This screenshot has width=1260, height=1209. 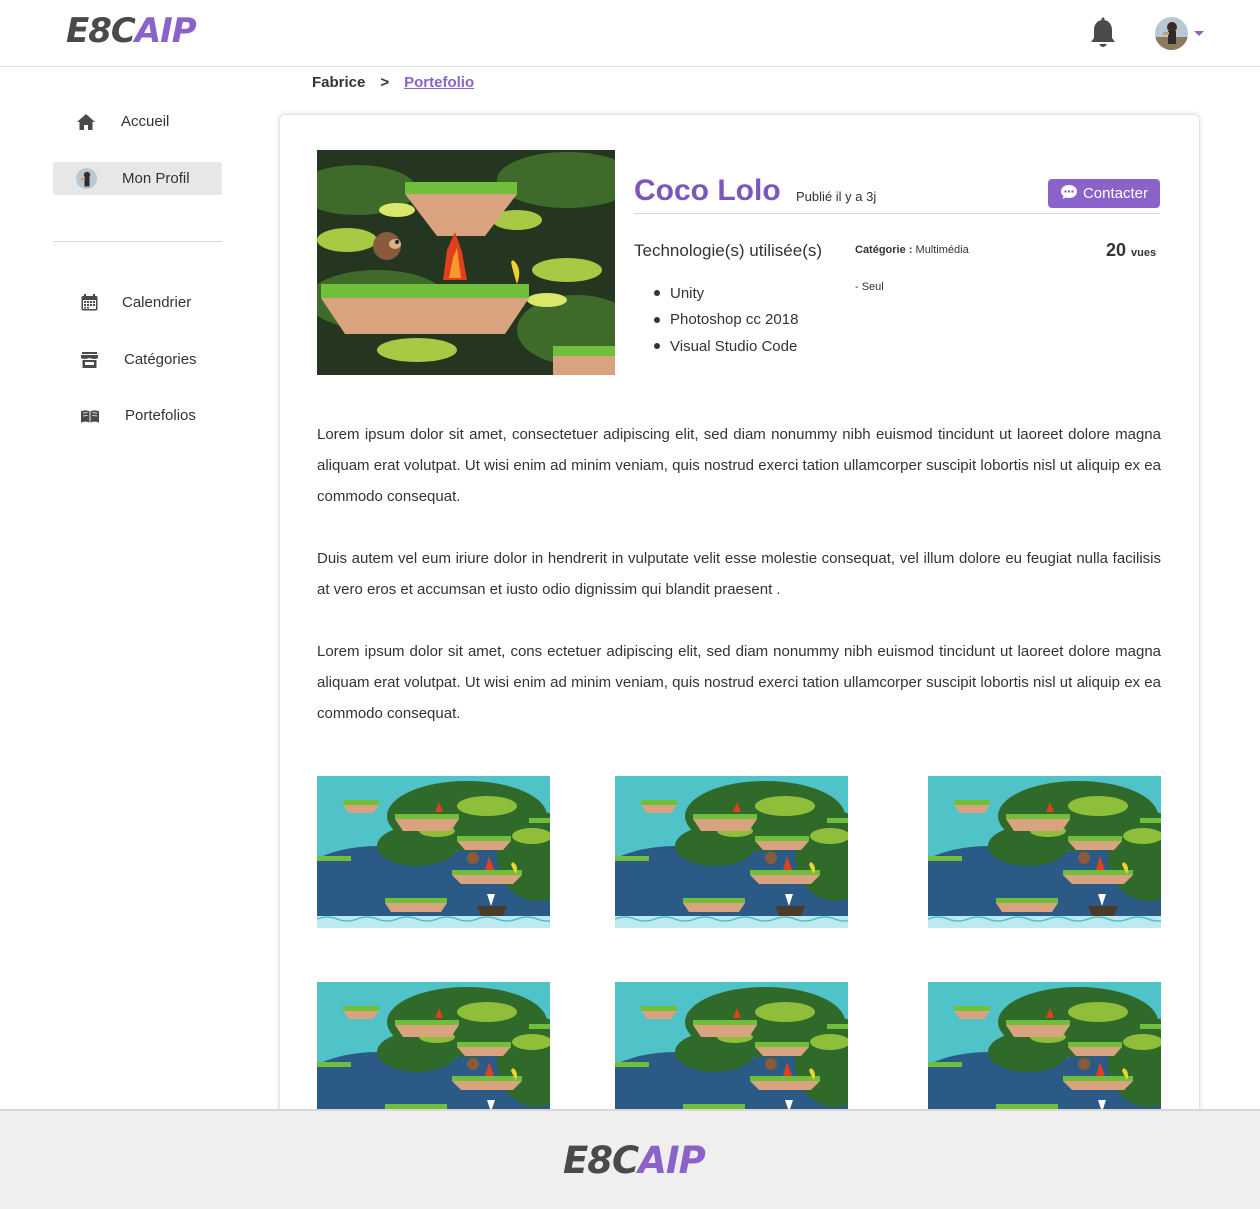 I want to click on team-info: - Seul, so click(x=869, y=287).